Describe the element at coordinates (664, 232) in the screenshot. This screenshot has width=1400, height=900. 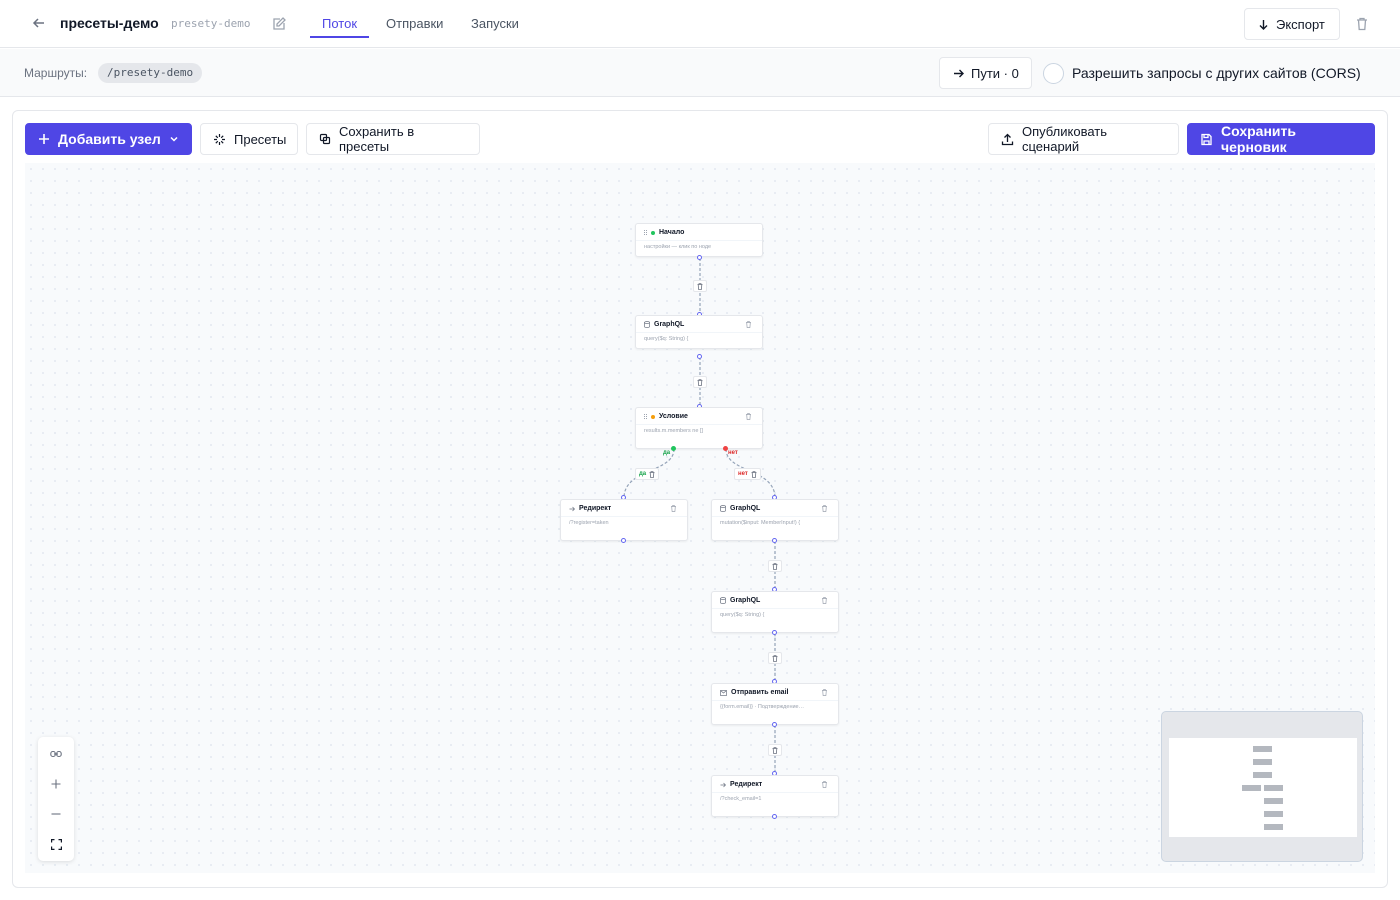
I see `node-header: Начало` at that location.